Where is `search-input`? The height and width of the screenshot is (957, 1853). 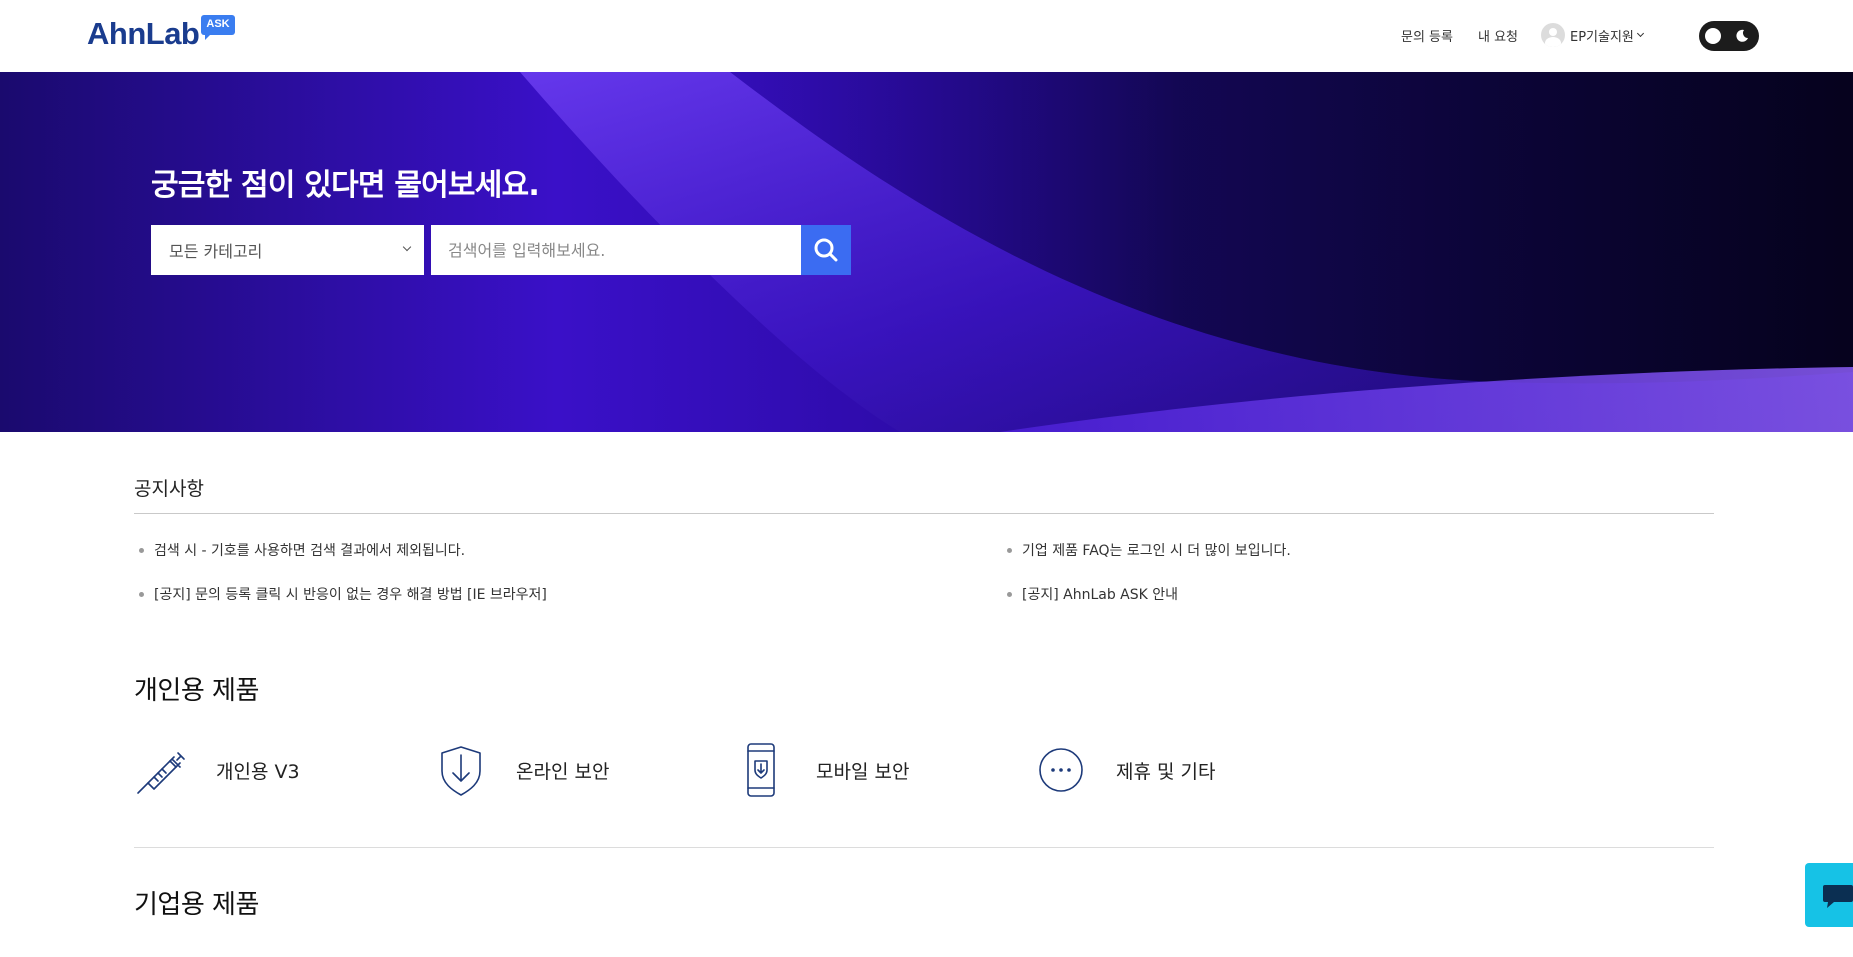
search-input is located at coordinates (616, 250).